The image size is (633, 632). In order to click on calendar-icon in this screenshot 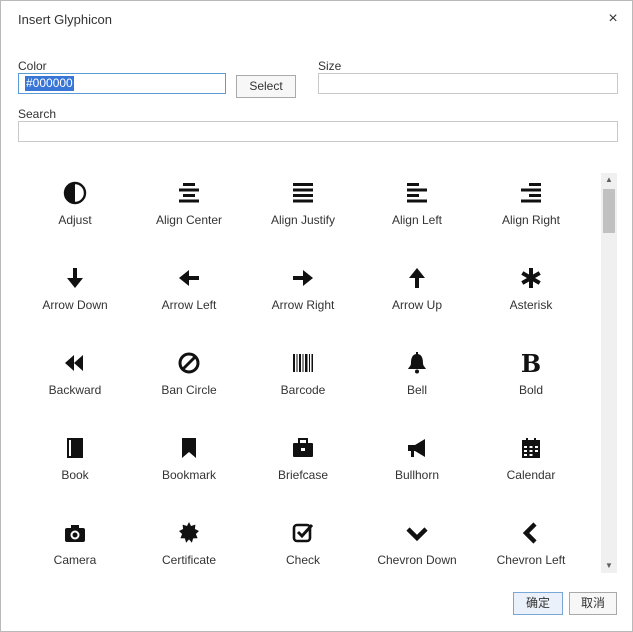, I will do `click(531, 448)`.